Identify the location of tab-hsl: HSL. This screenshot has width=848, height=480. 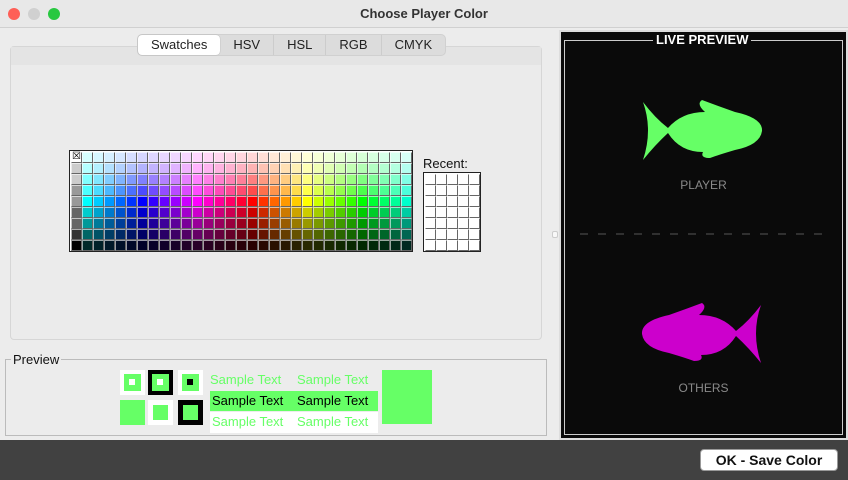
(299, 45).